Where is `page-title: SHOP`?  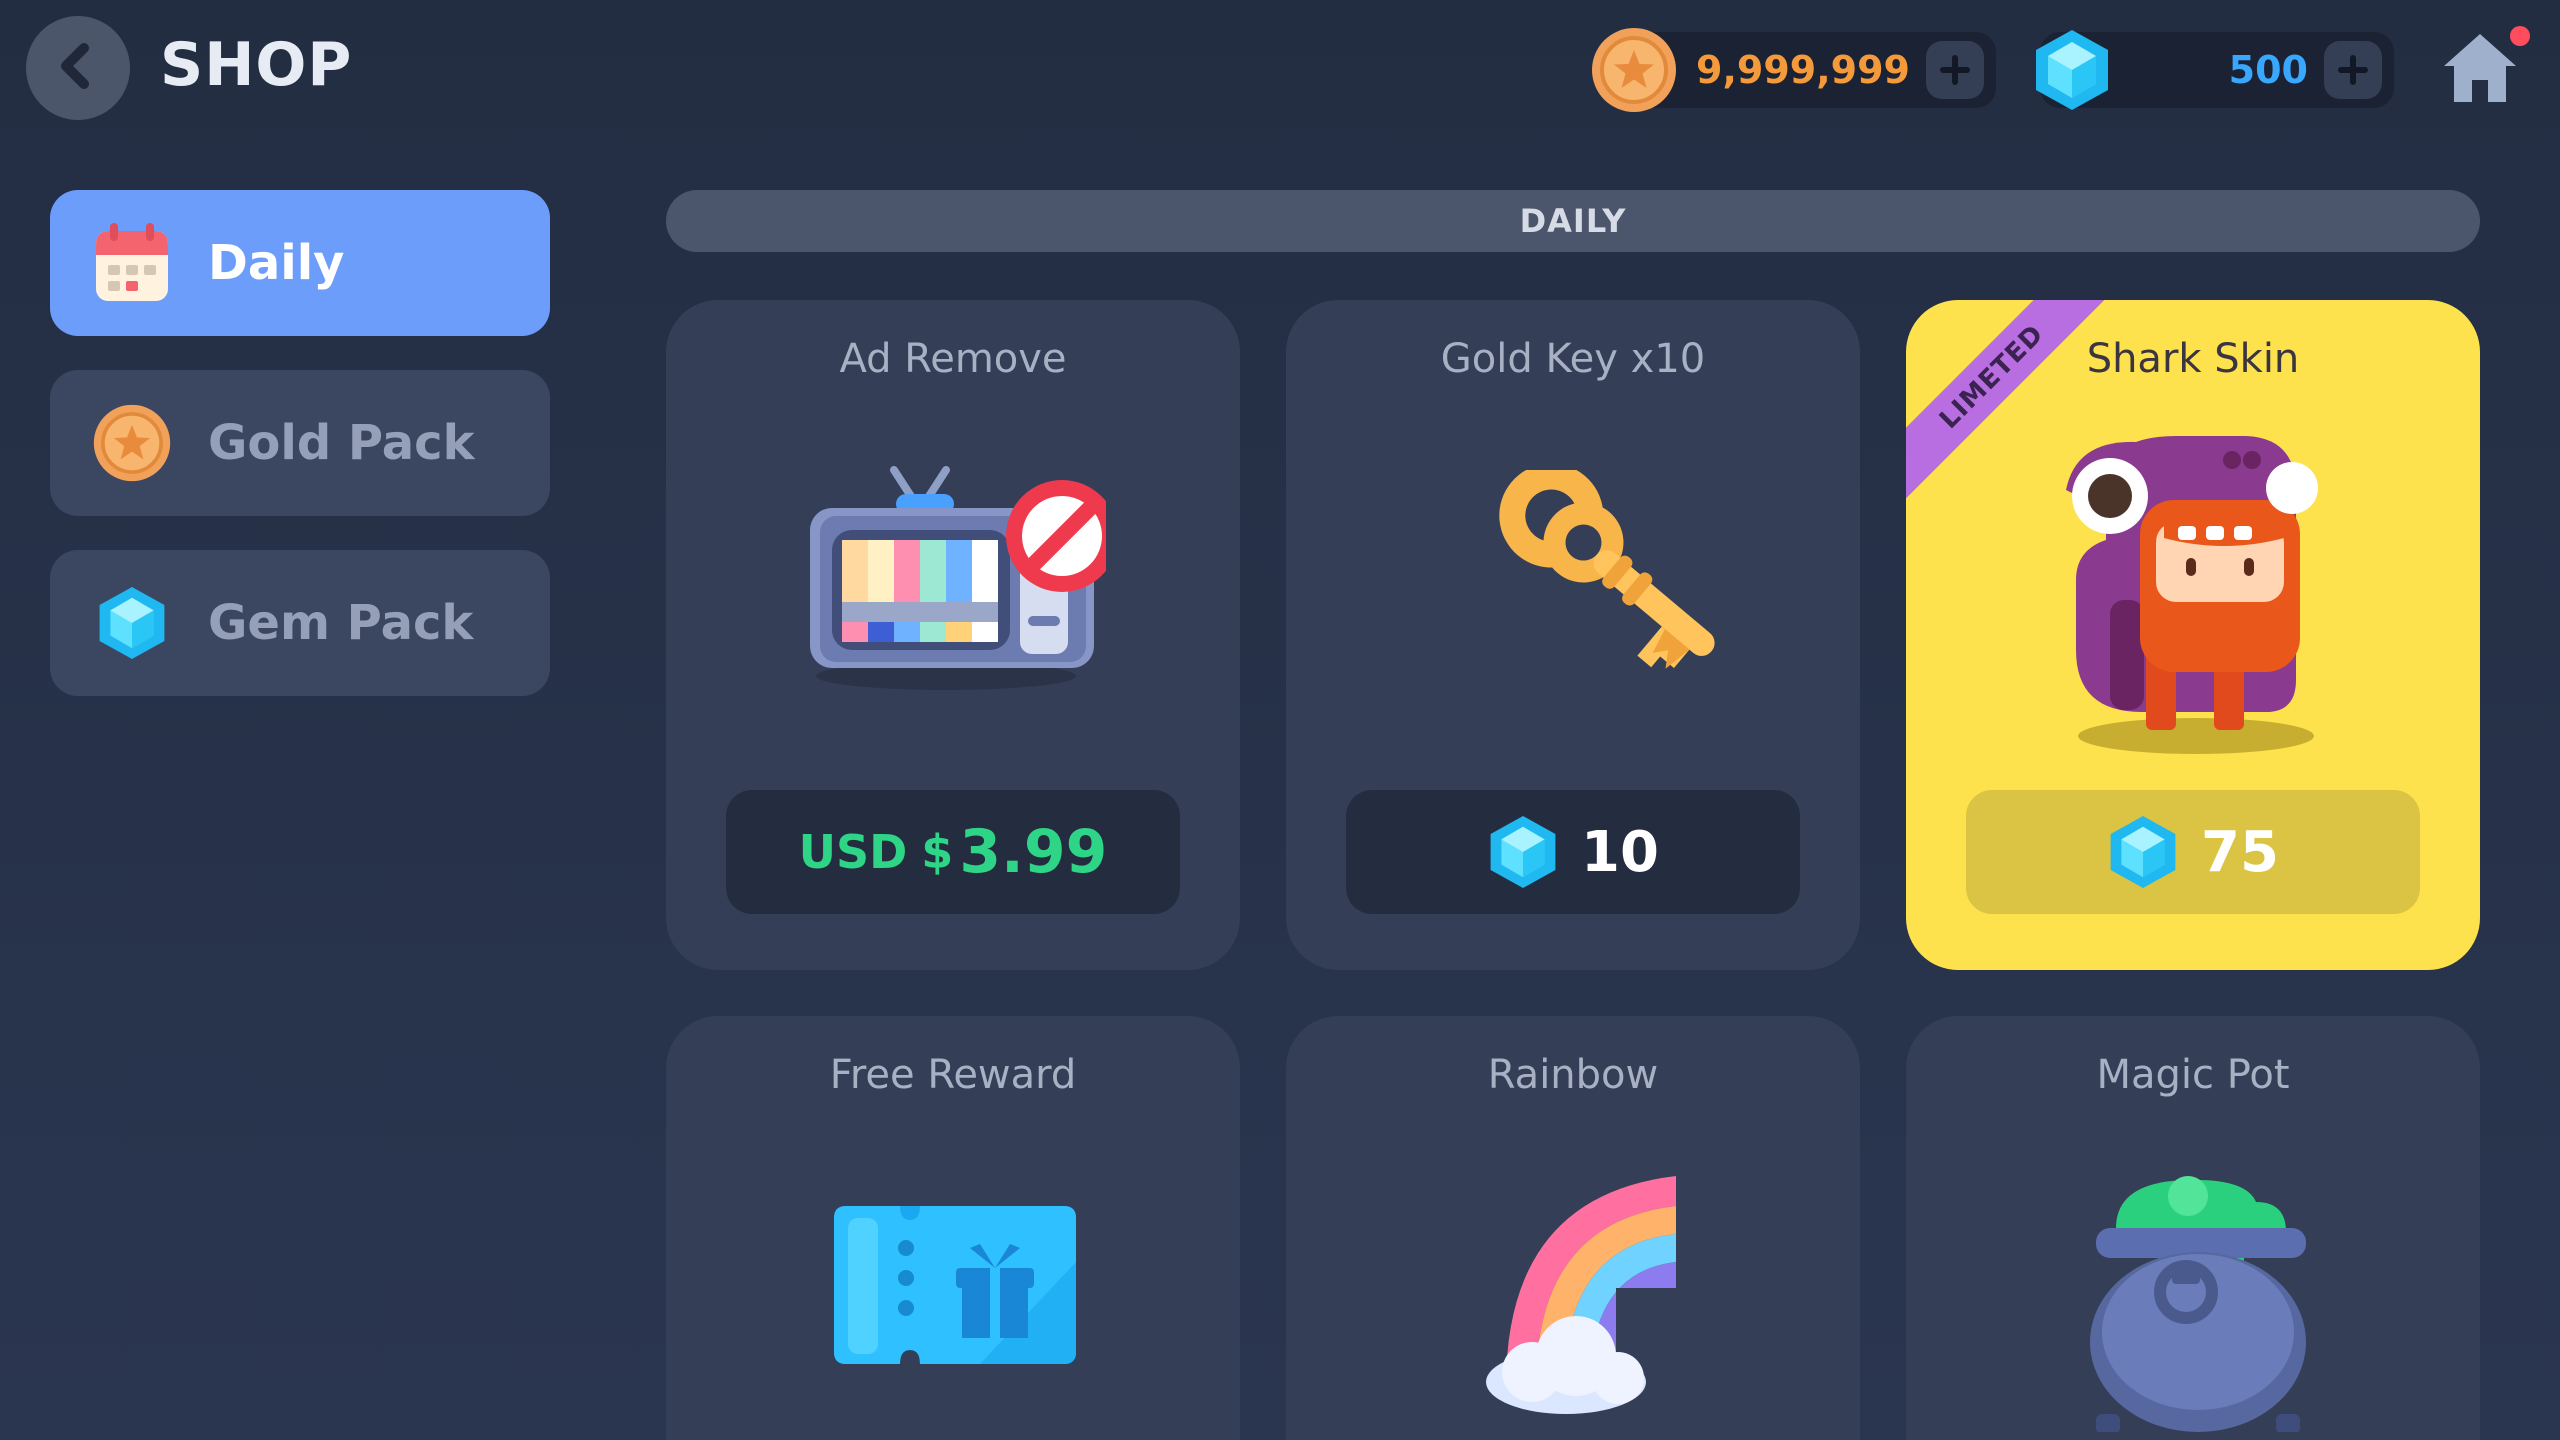
page-title: SHOP is located at coordinates (256, 65).